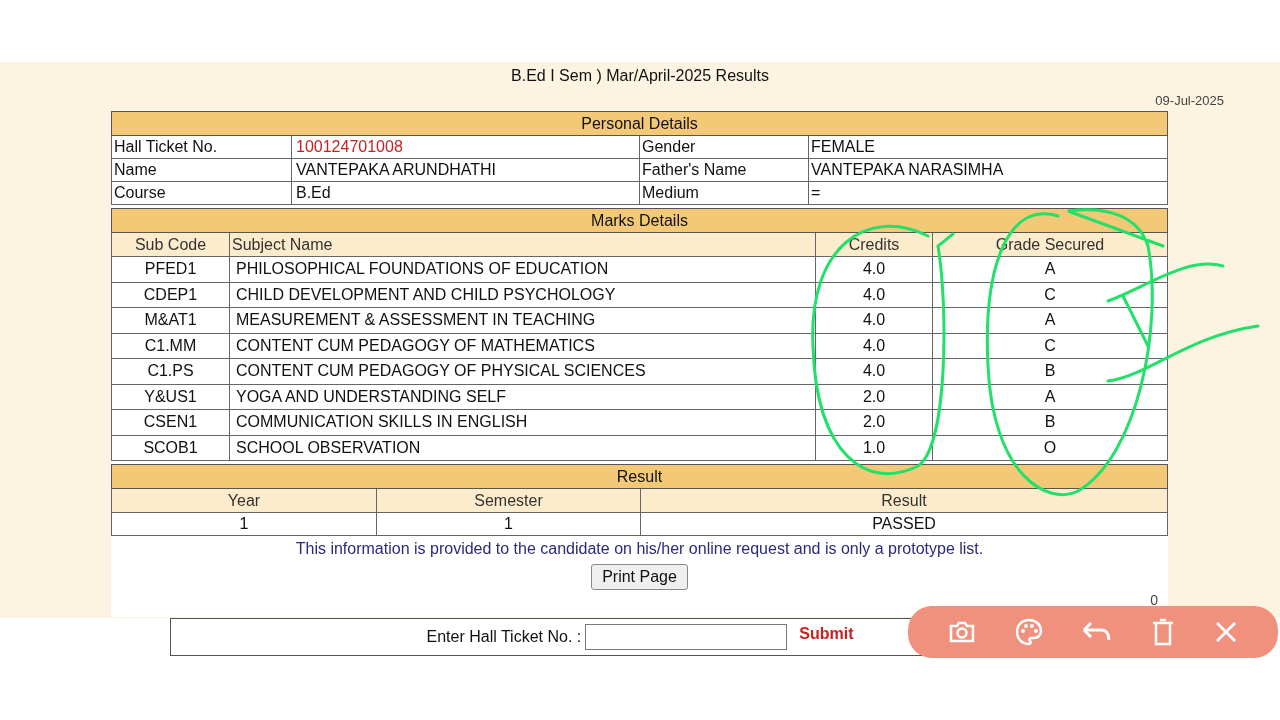  What do you see at coordinates (244, 500) in the screenshot?
I see `column-header: Year` at bounding box center [244, 500].